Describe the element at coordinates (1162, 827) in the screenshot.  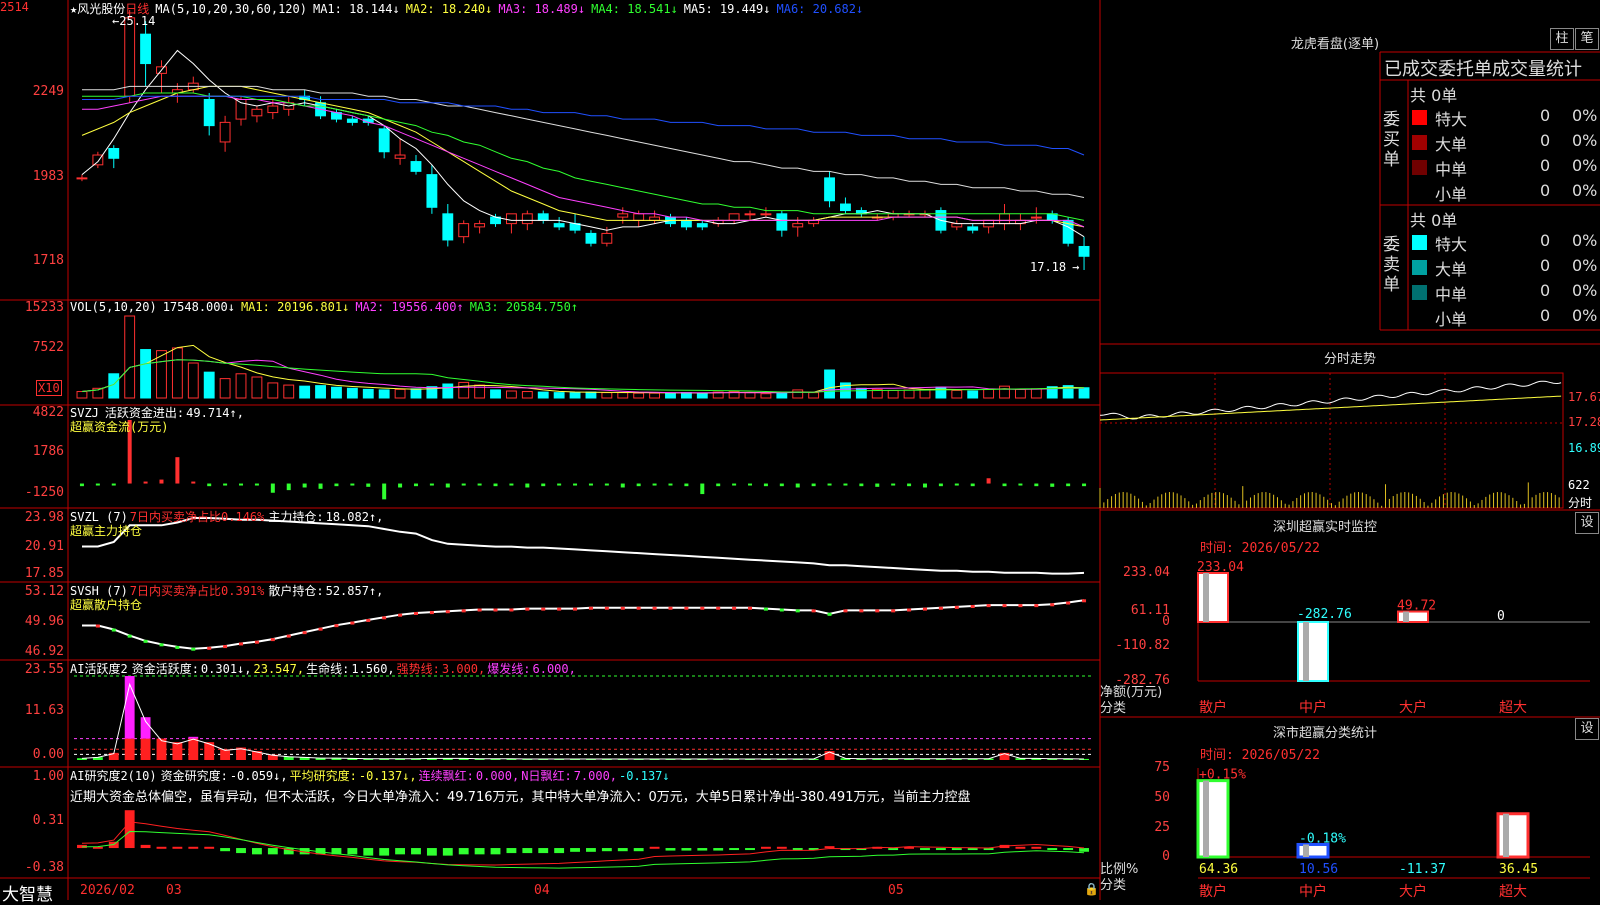
I see `sz-class-tick: 25` at that location.